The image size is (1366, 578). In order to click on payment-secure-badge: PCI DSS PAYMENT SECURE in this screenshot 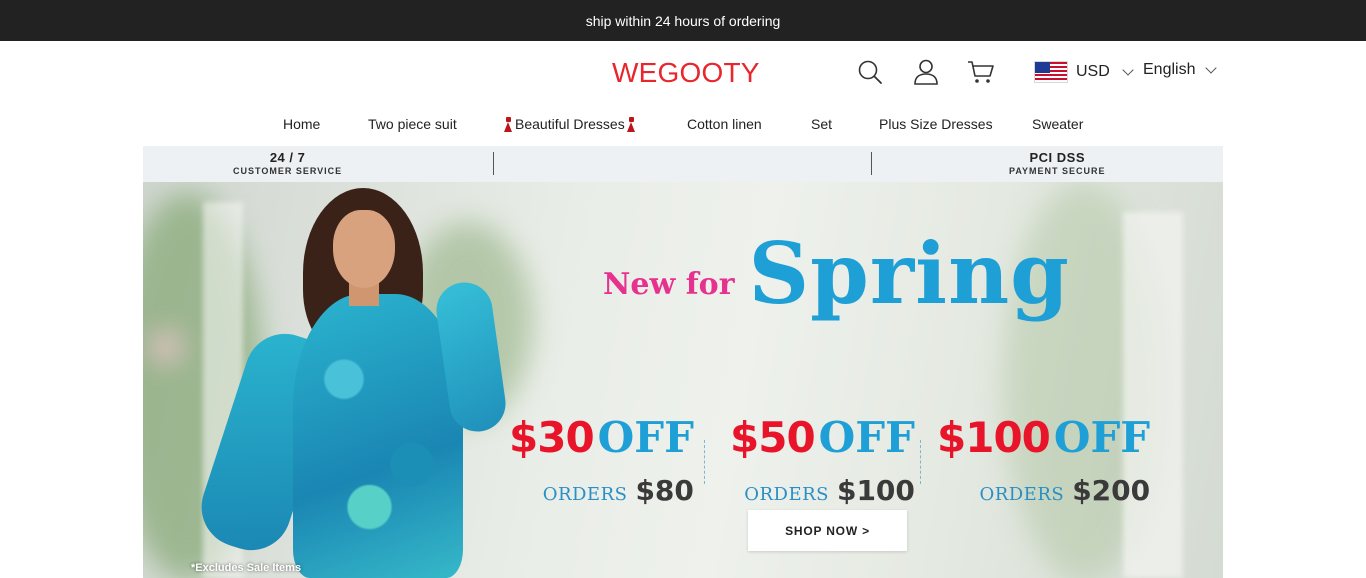, I will do `click(1057, 164)`.